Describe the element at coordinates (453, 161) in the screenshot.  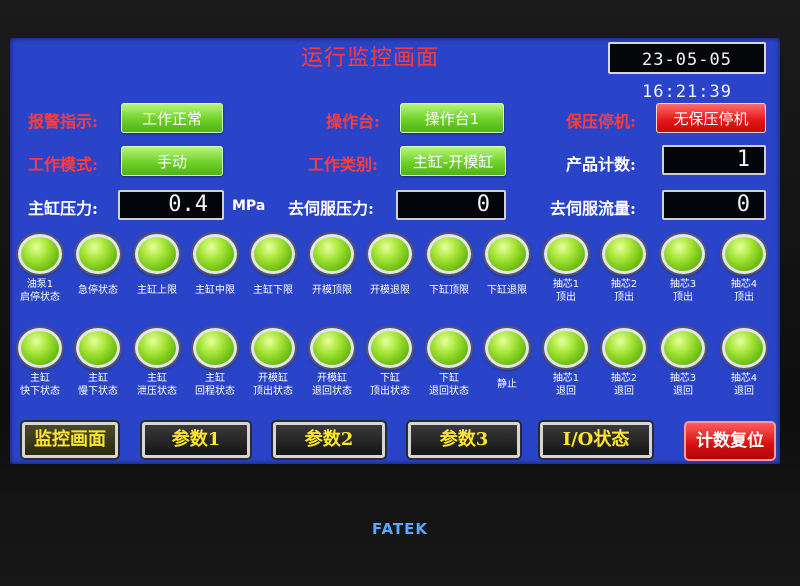
I see `work-type-button: 主缸-开模缸` at that location.